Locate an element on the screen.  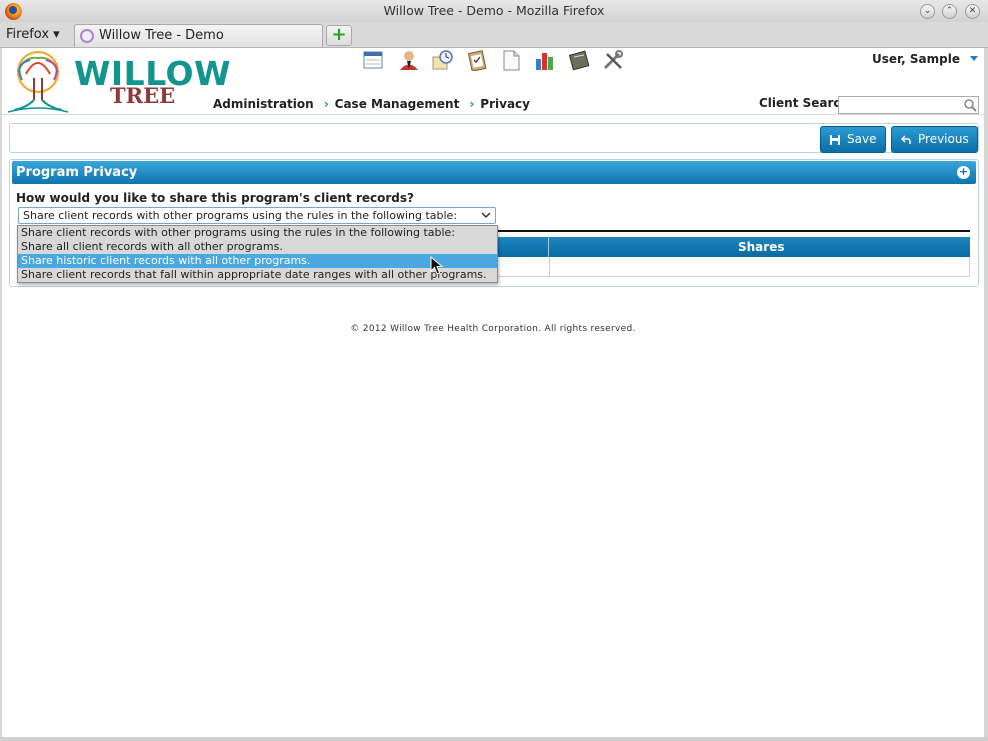
header-divider is located at coordinates (493, 114).